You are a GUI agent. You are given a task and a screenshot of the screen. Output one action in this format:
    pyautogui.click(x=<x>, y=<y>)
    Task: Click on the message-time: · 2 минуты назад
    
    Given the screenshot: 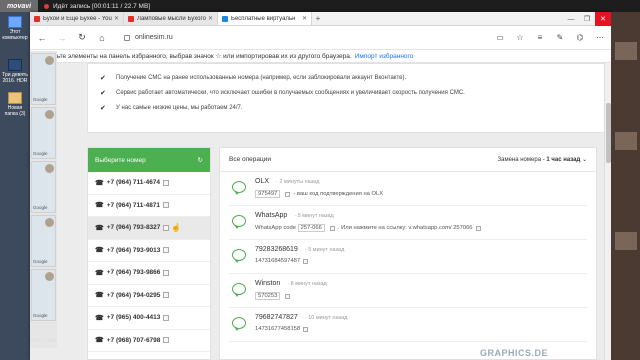 What is the action you would take?
    pyautogui.click(x=298, y=182)
    